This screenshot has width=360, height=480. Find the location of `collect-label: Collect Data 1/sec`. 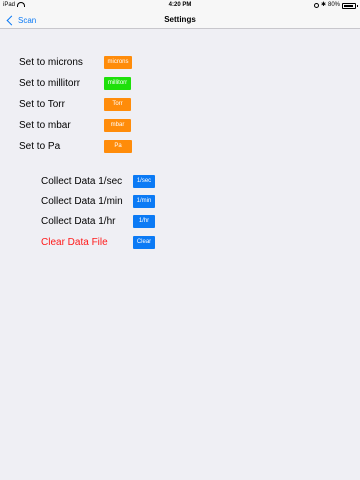

collect-label: Collect Data 1/sec is located at coordinates (82, 181).